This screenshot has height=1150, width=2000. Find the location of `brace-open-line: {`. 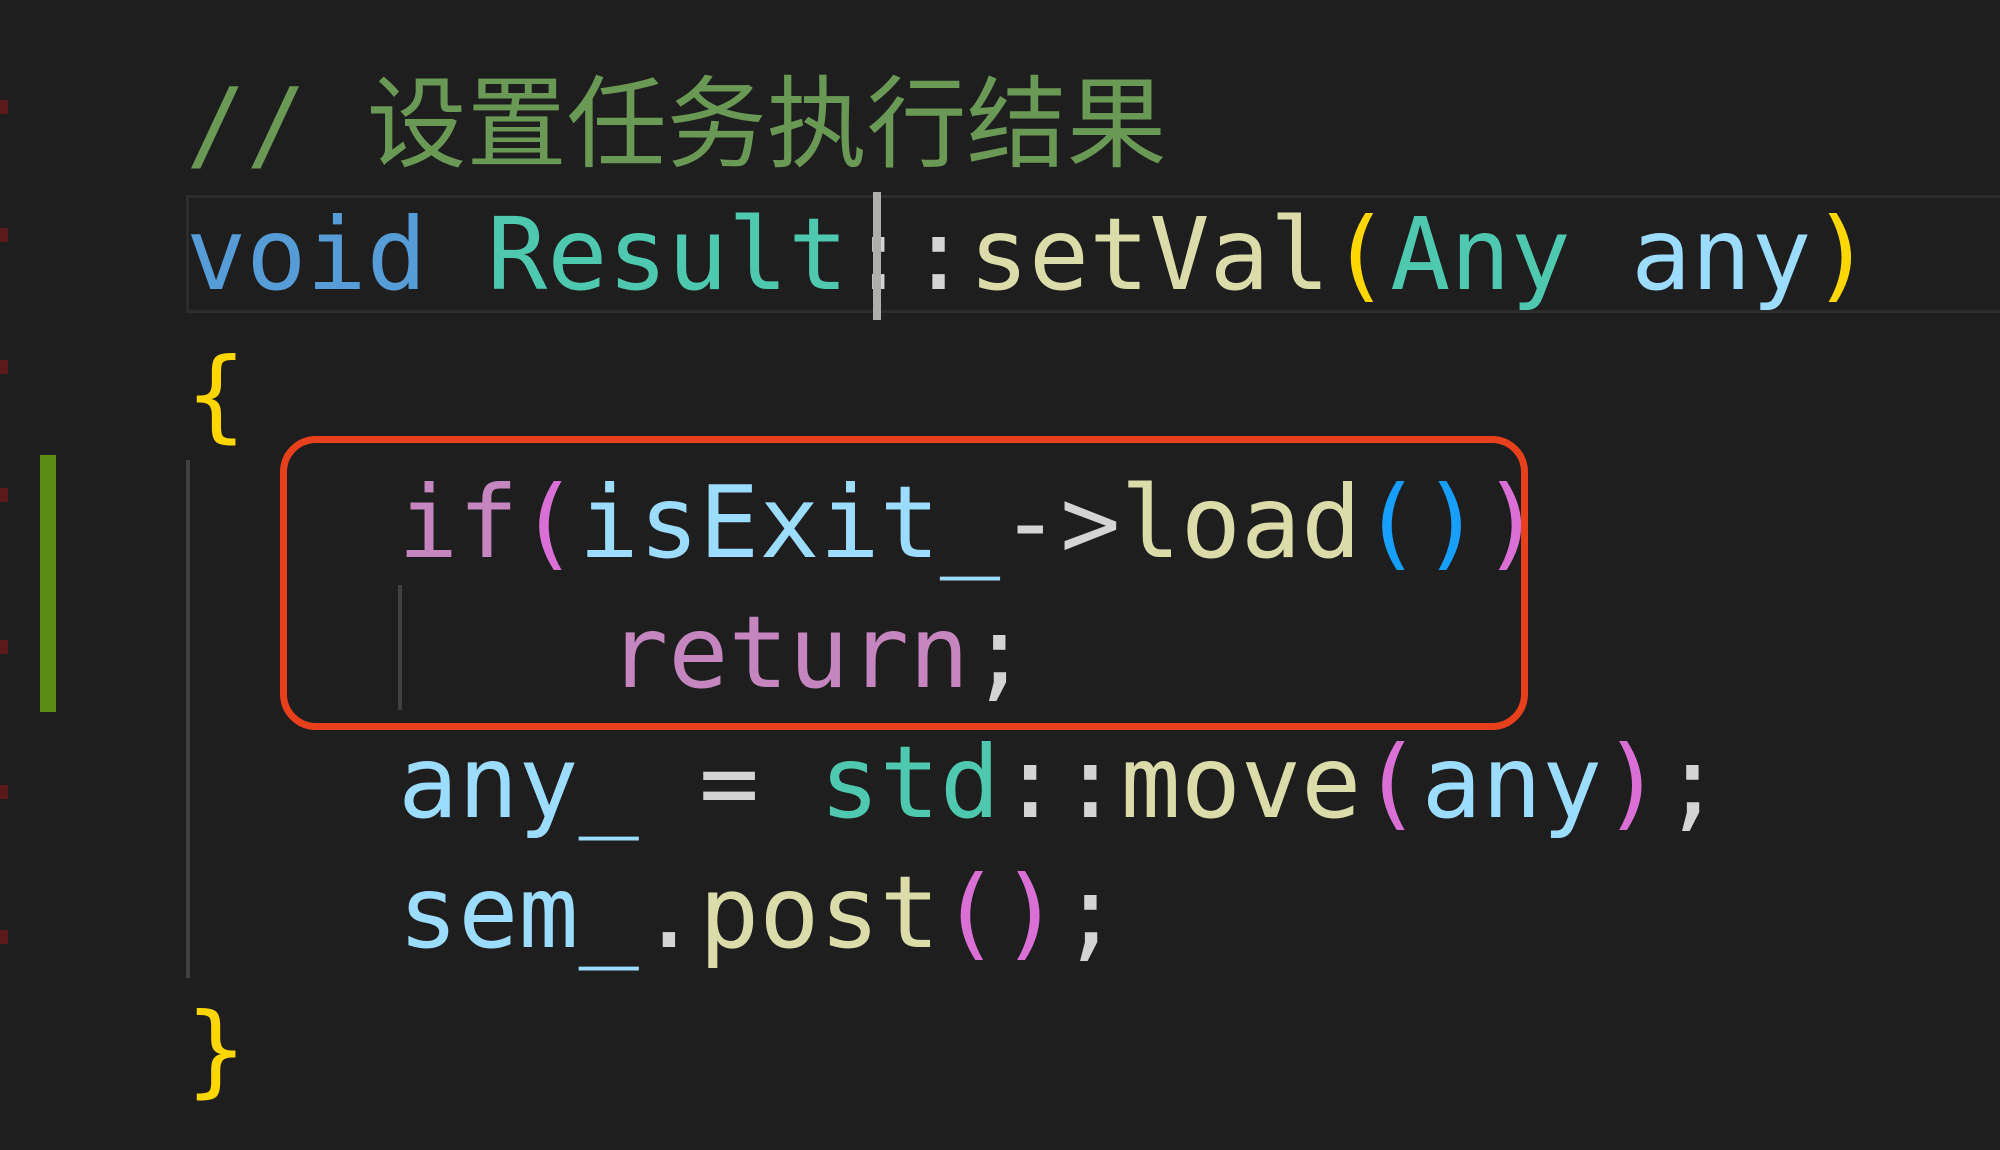

brace-open-line: { is located at coordinates (216, 395).